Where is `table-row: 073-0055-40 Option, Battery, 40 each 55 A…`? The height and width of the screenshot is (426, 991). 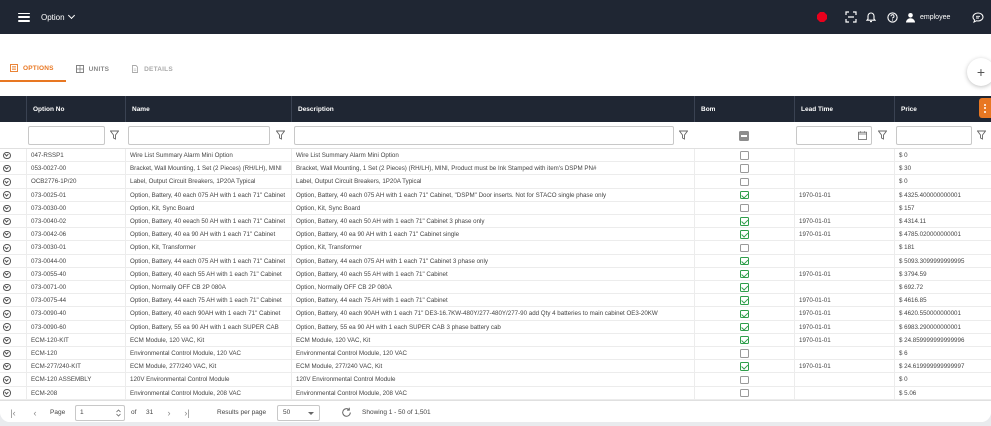
table-row: 073-0055-40 Option, Battery, 40 each 55 A… is located at coordinates (495, 274).